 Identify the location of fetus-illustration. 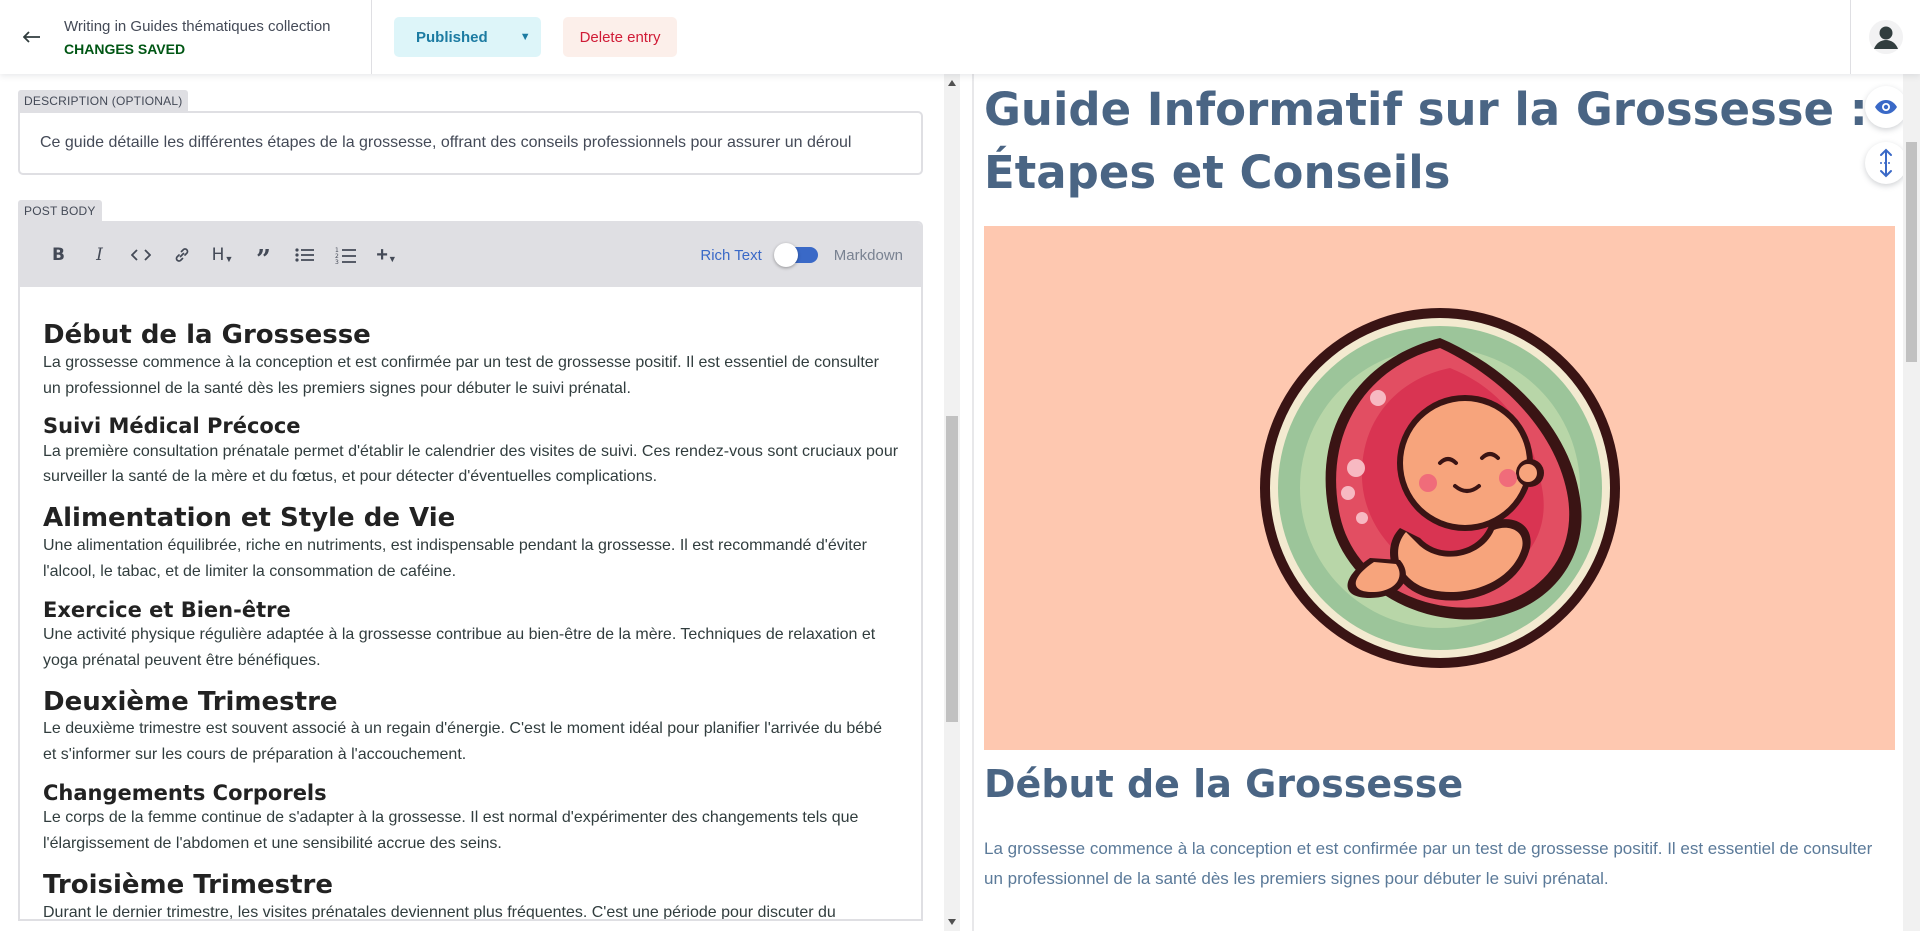
(1439, 488).